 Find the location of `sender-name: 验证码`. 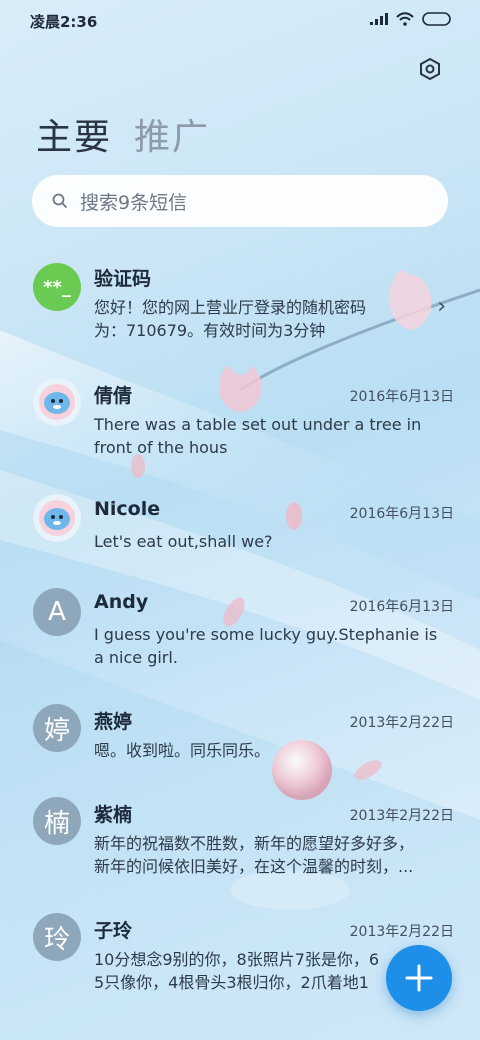

sender-name: 验证码 is located at coordinates (123, 279).